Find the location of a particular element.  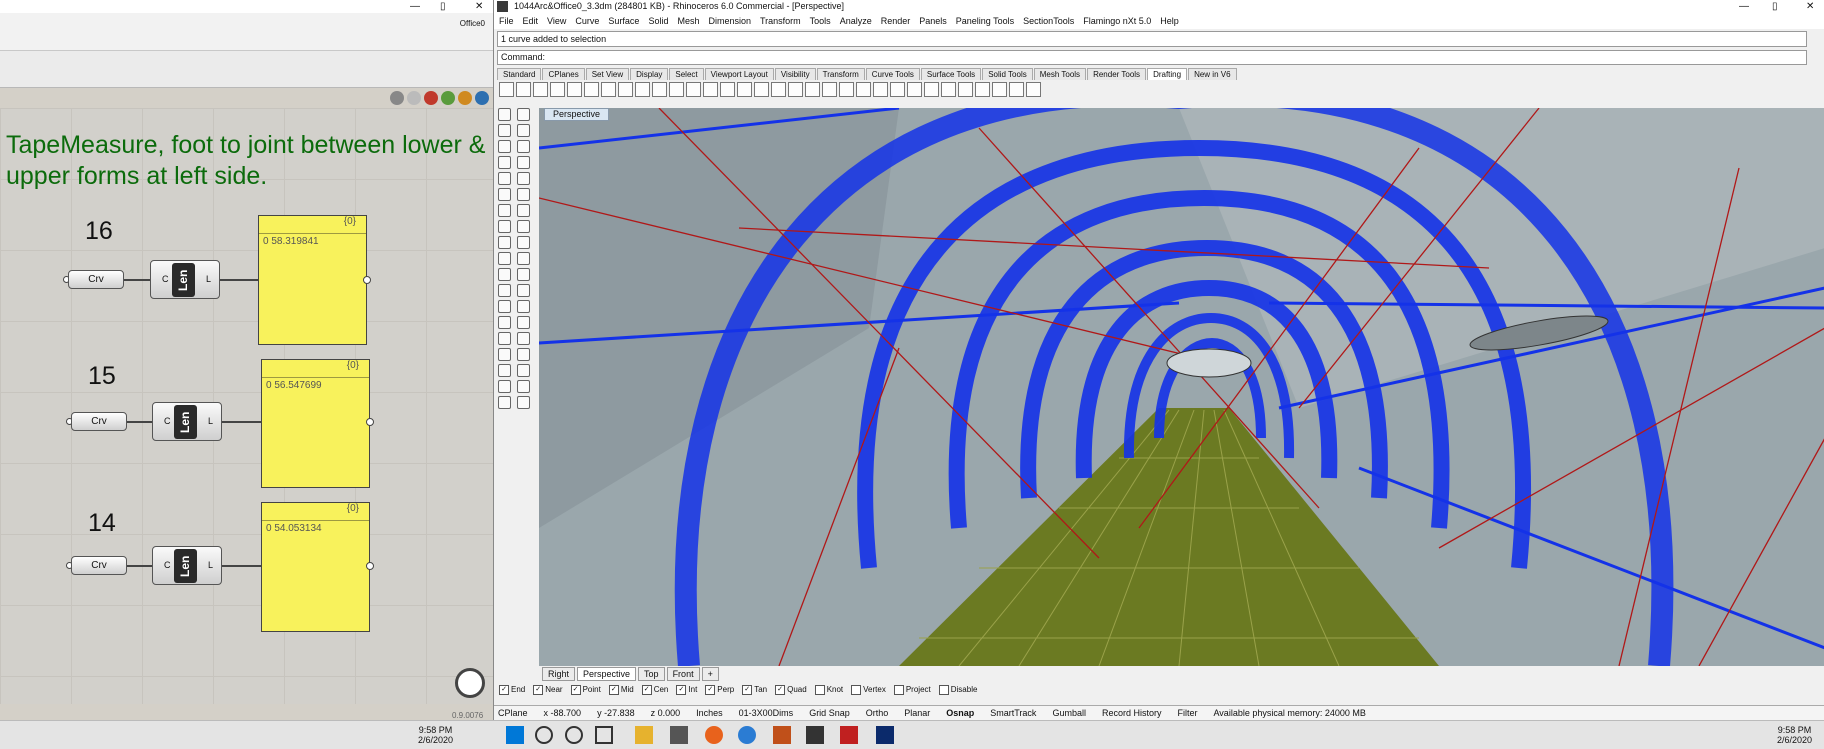

gumball-toggle: Gumball is located at coordinates (1069, 713).